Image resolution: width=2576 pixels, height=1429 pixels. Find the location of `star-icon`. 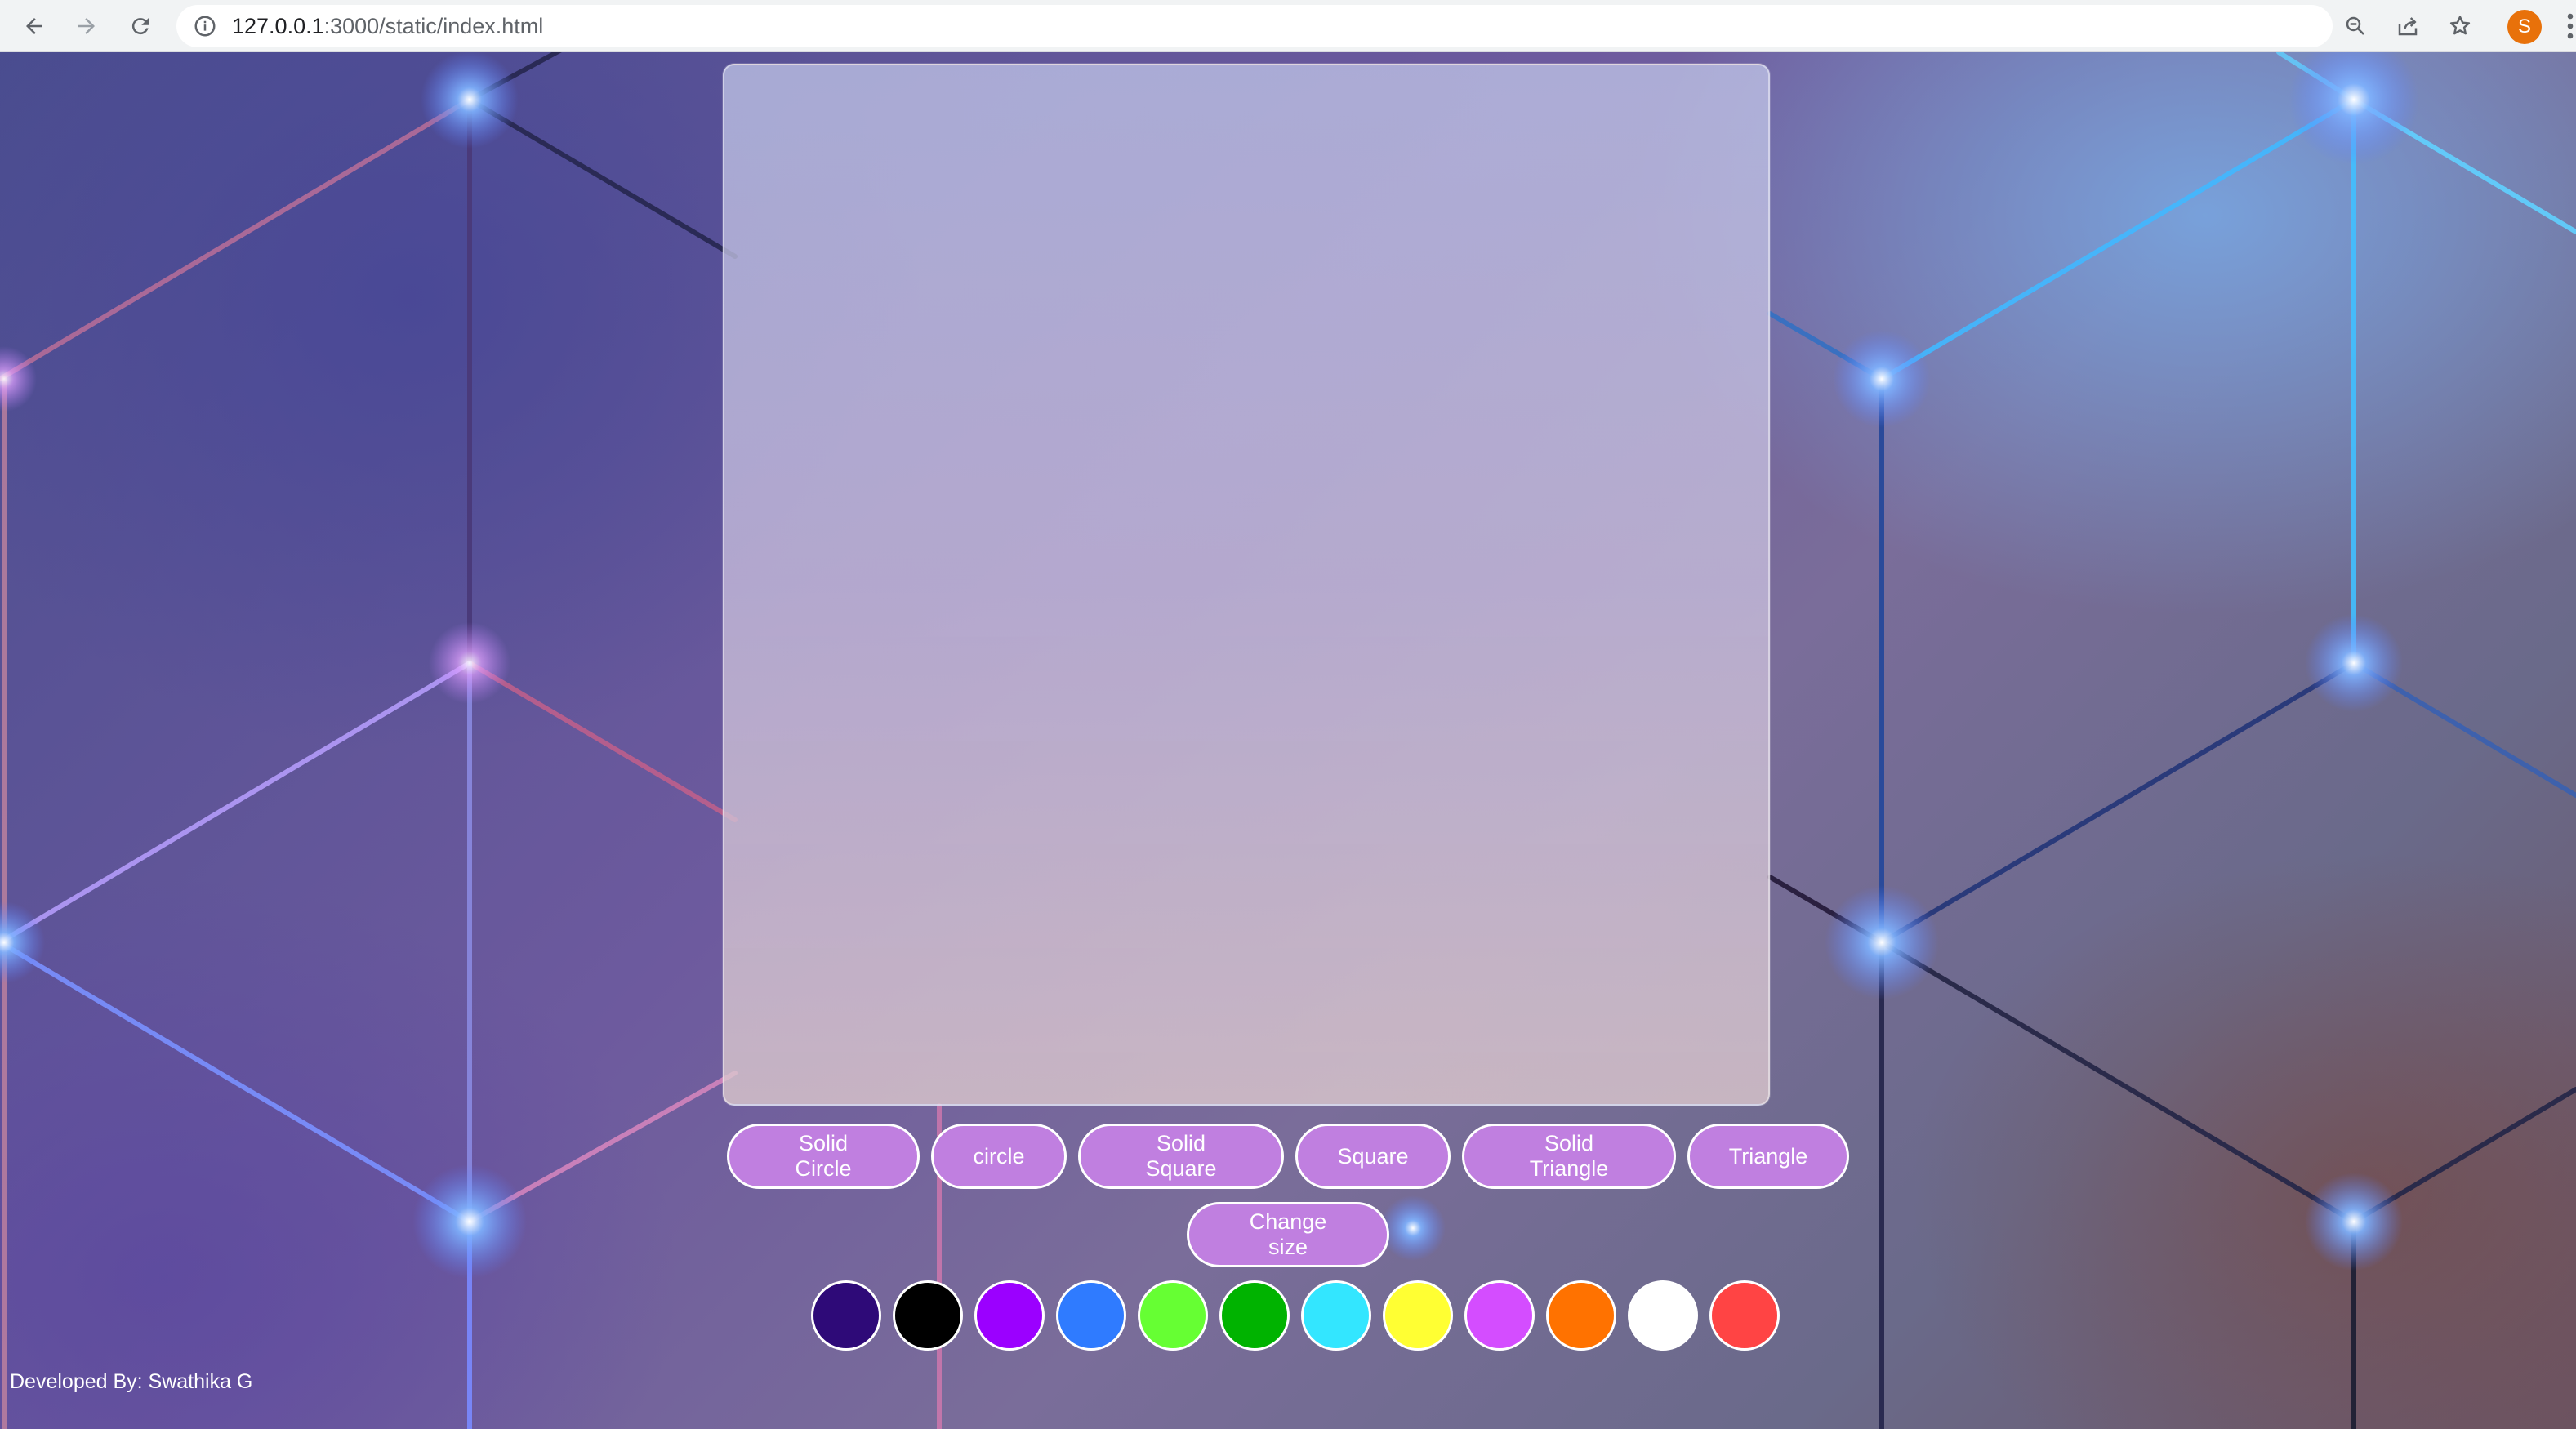

star-icon is located at coordinates (2460, 25).